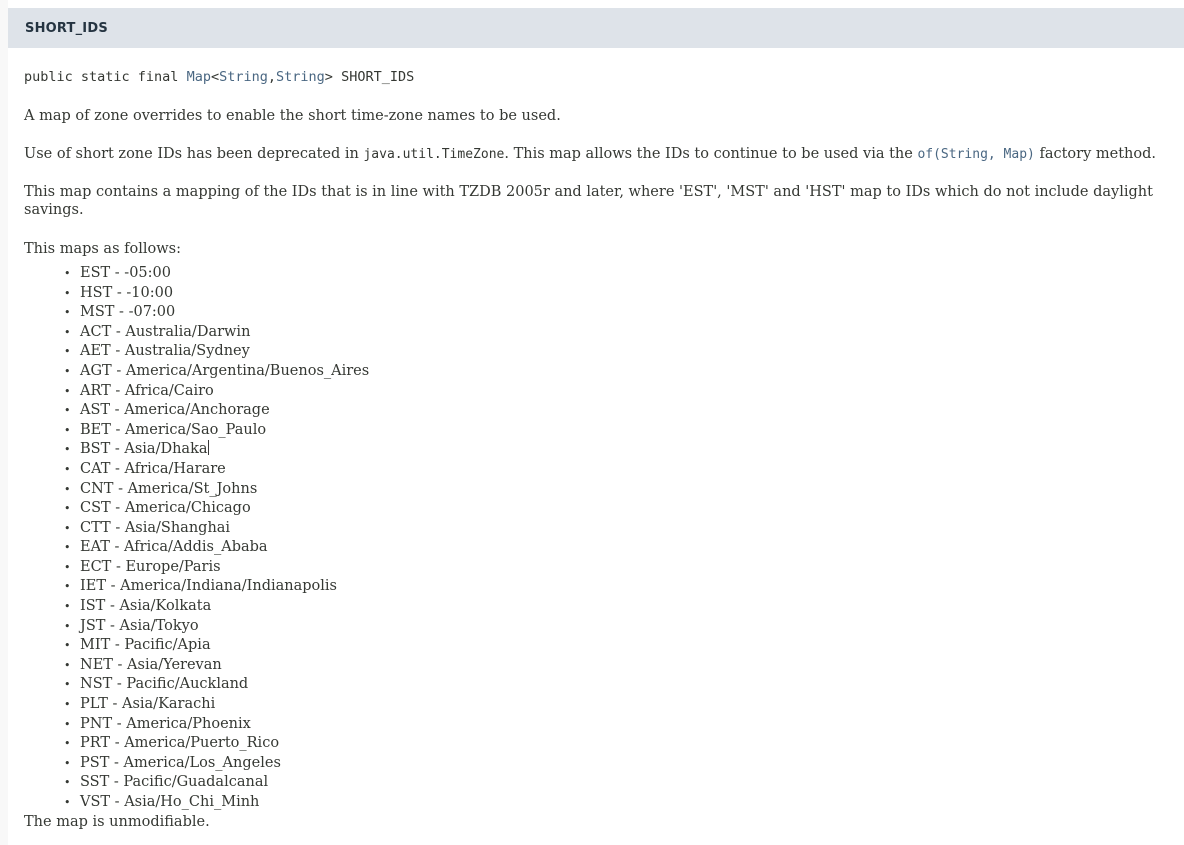 This screenshot has width=1184, height=845. I want to click on signature-angle-close: >, so click(333, 77).